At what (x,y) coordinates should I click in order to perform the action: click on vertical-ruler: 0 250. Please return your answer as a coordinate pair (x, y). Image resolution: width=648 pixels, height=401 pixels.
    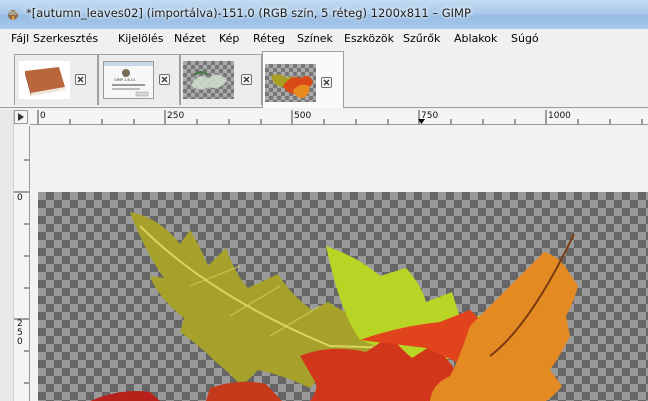
    Looking at the image, I should click on (22, 263).